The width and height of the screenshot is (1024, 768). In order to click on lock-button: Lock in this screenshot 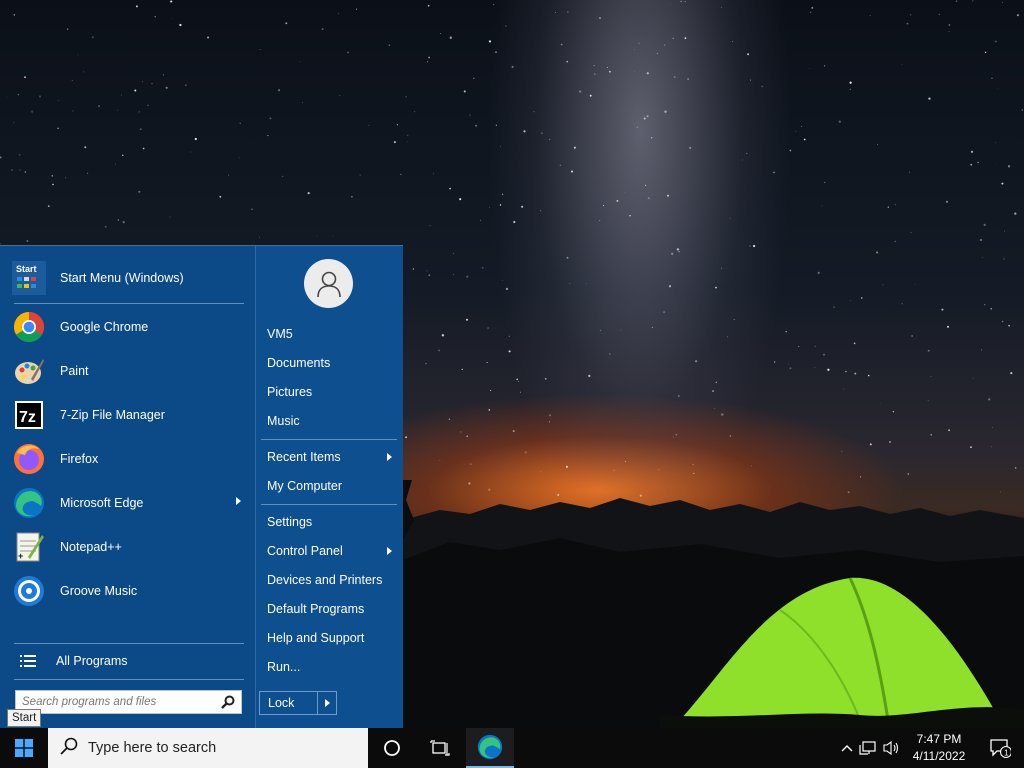, I will do `click(289, 703)`.